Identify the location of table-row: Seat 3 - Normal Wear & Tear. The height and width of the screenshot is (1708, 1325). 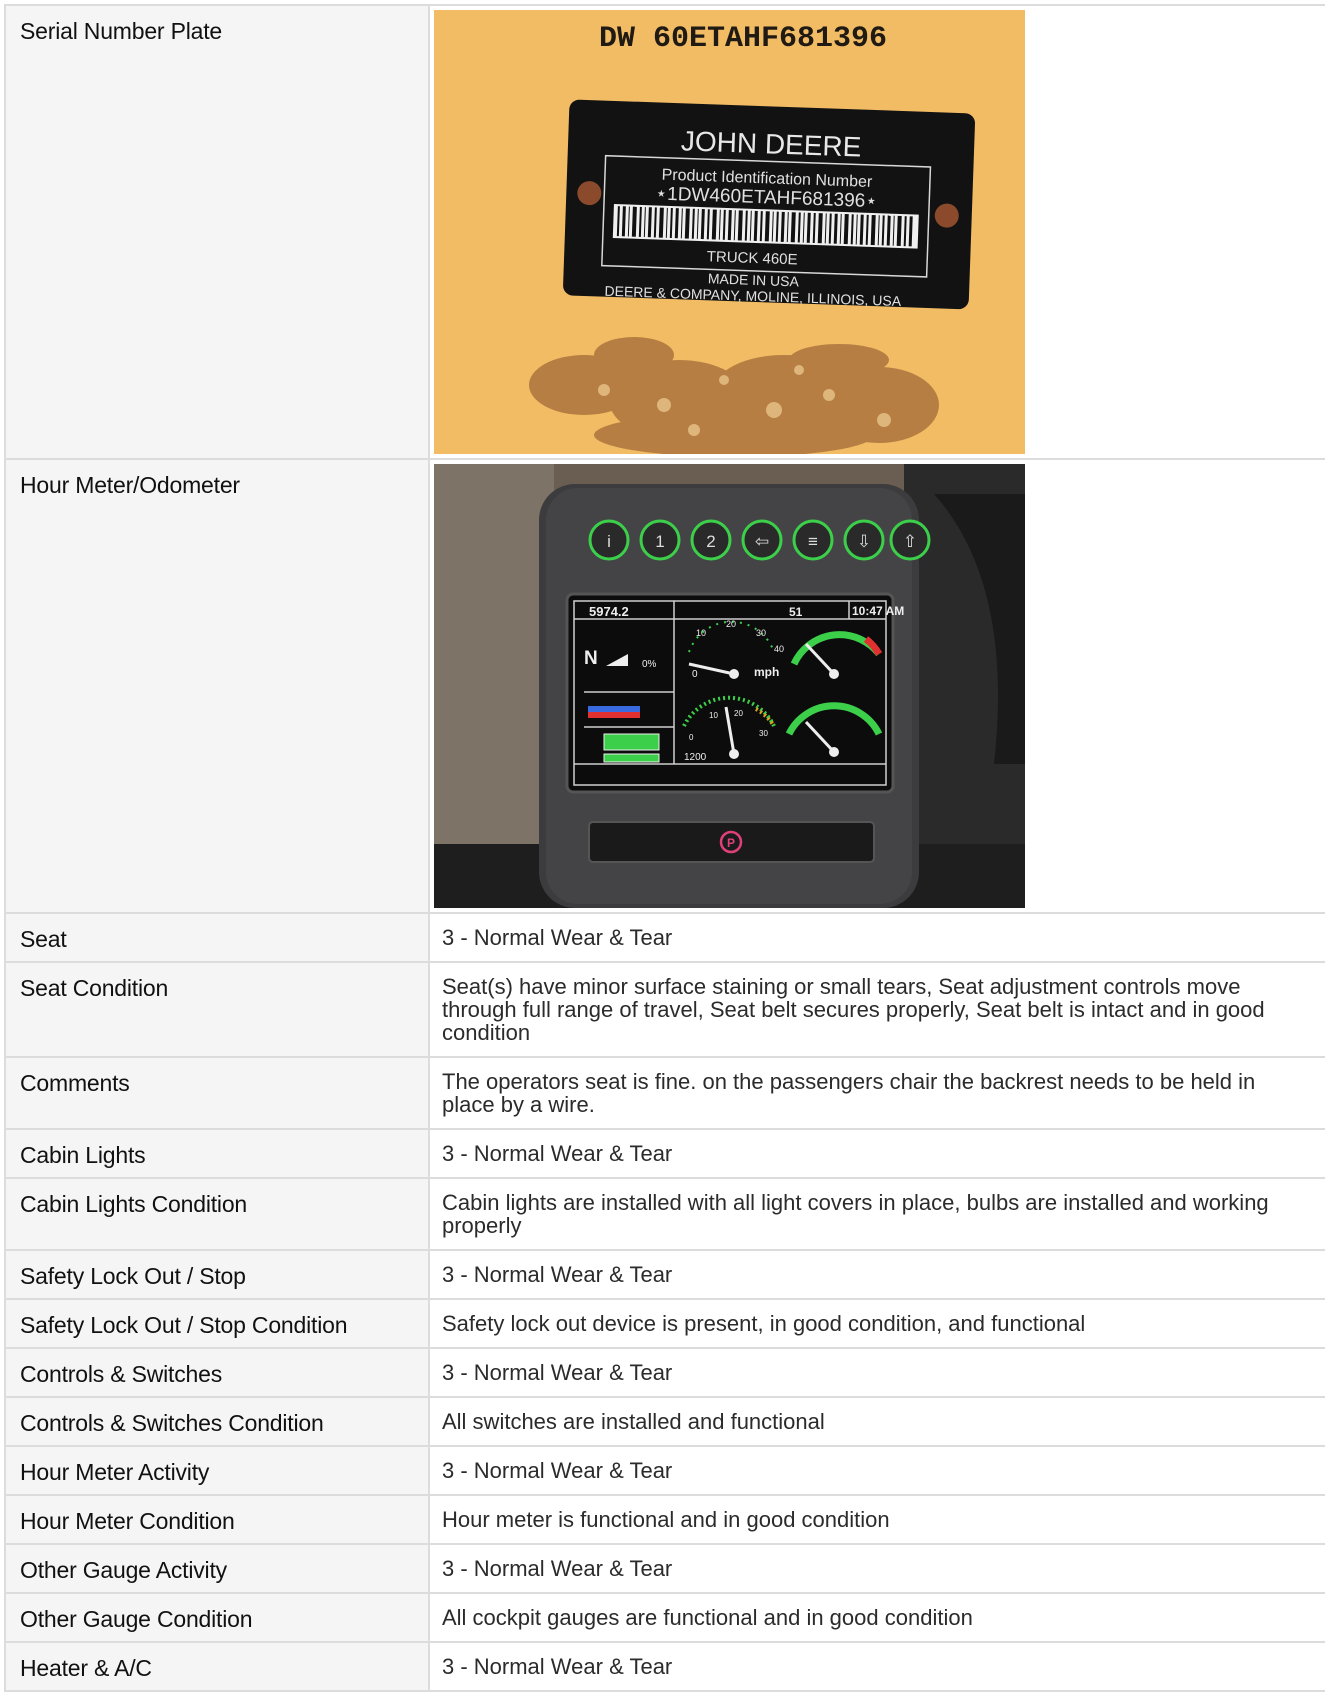
(664, 937).